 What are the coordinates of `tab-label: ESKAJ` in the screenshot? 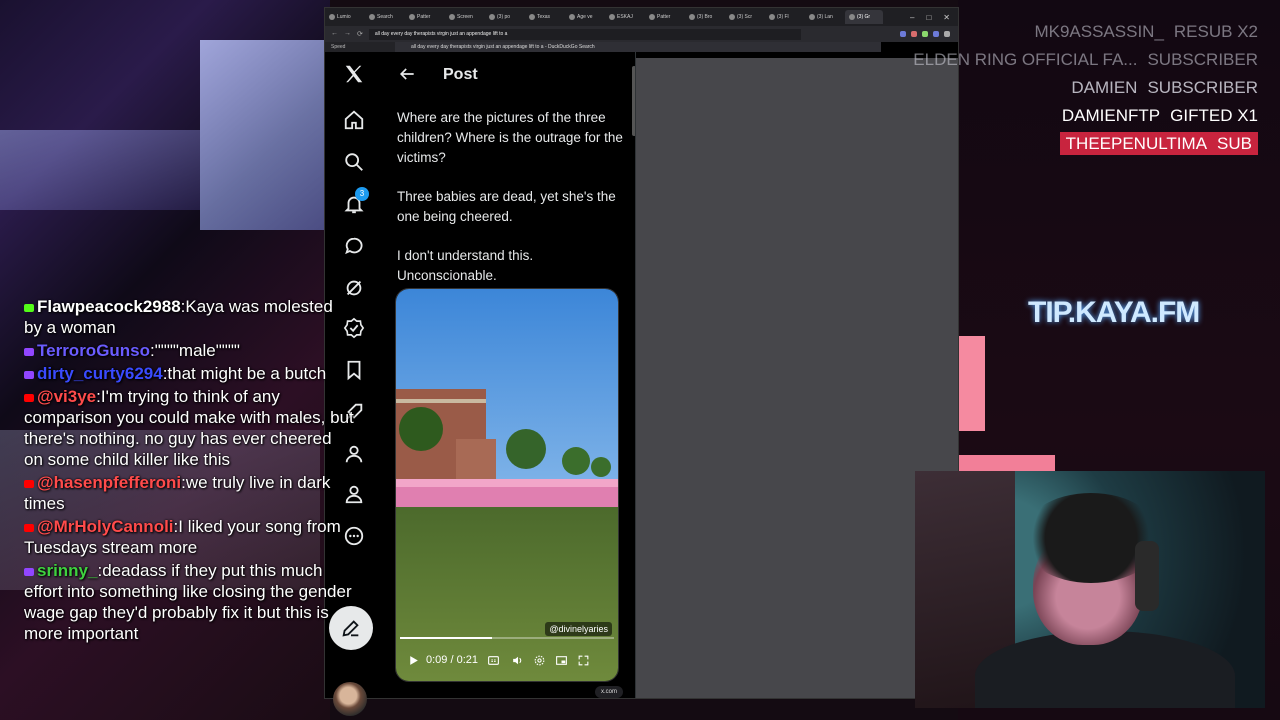 It's located at (625, 17).